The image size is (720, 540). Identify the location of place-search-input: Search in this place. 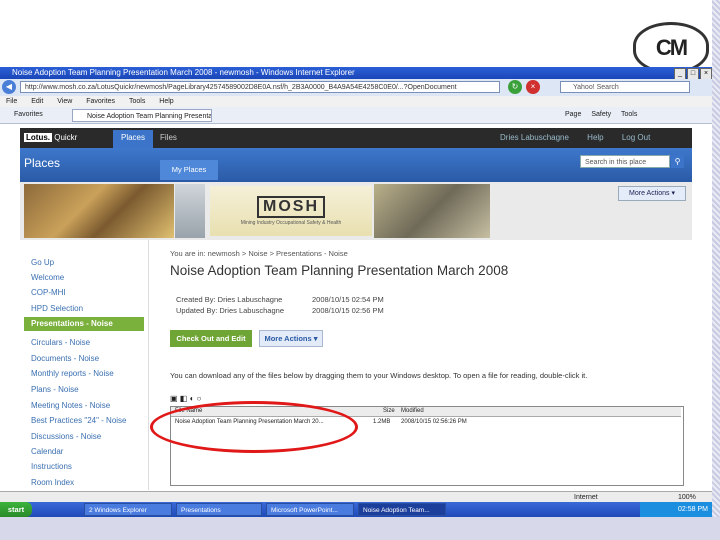
(625, 161).